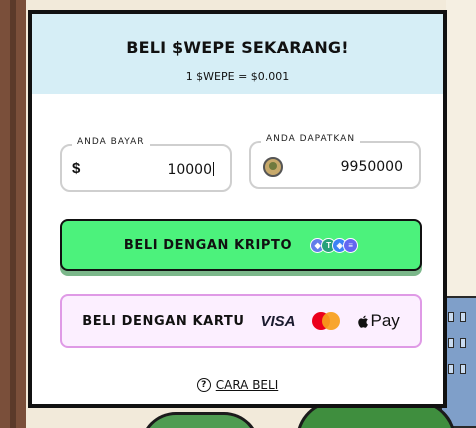  What do you see at coordinates (76, 168) in the screenshot?
I see `dollar-icon: $` at bounding box center [76, 168].